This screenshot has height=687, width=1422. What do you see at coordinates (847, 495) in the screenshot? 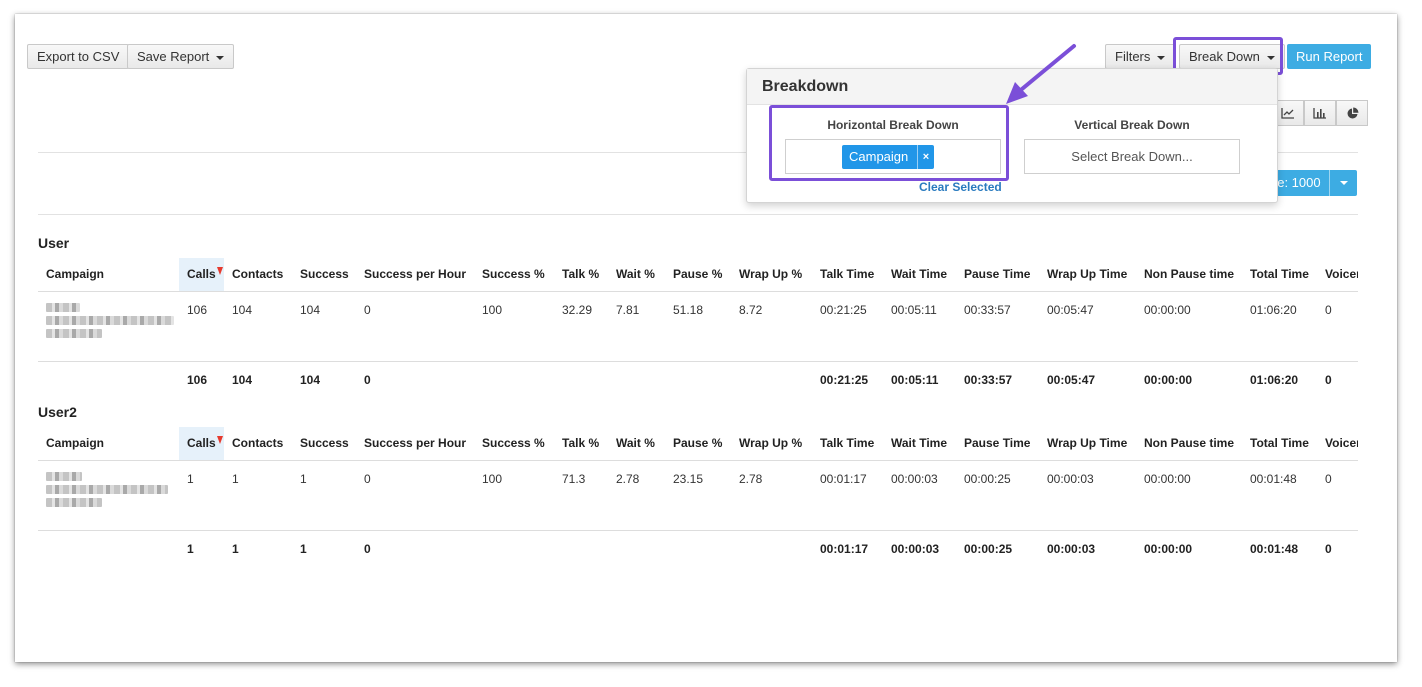
I see `table-cell: 00:01:17` at bounding box center [847, 495].